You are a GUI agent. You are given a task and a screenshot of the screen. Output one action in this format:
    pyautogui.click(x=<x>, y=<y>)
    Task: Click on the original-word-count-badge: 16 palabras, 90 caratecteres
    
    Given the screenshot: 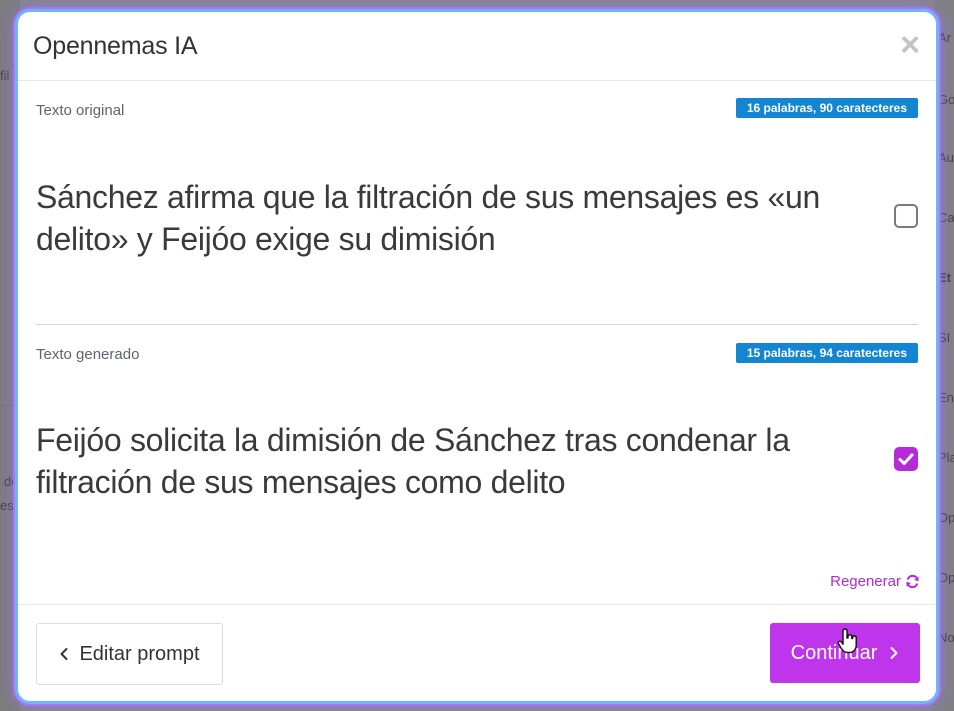 What is the action you would take?
    pyautogui.click(x=826, y=108)
    